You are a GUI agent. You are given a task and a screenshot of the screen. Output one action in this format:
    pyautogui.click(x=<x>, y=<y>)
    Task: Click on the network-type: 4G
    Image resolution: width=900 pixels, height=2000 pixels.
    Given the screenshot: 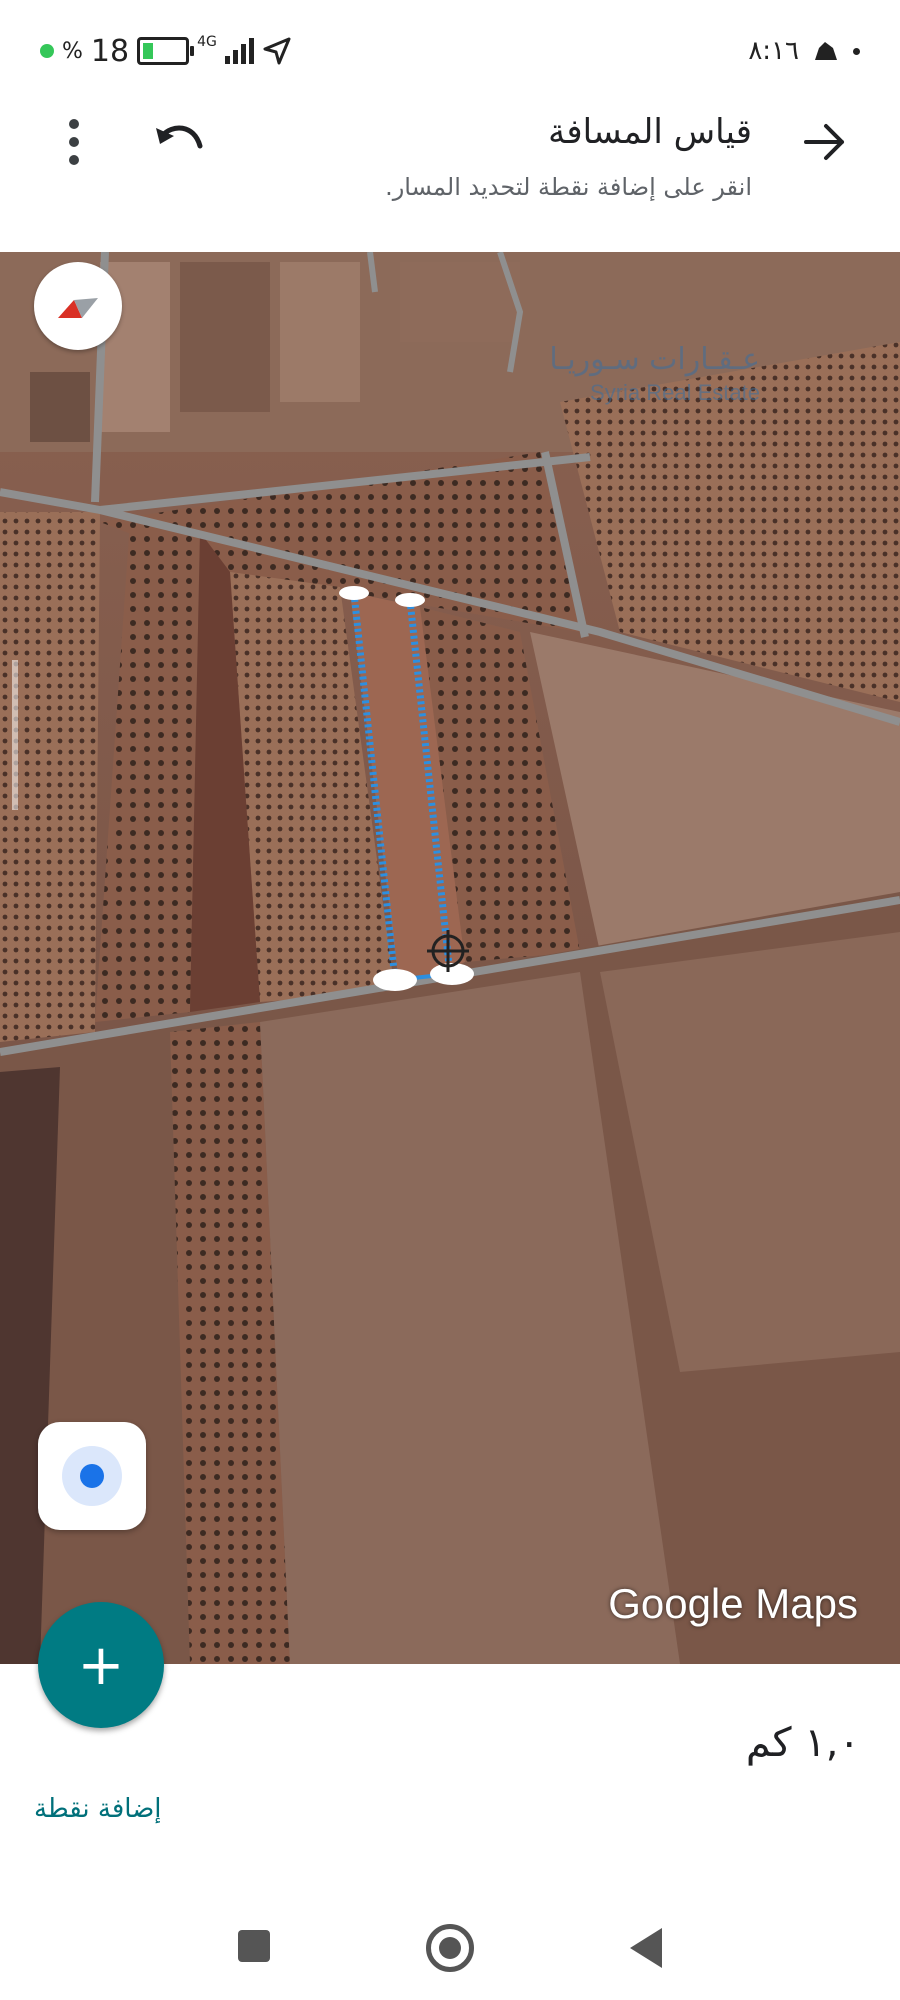 What is the action you would take?
    pyautogui.click(x=207, y=42)
    